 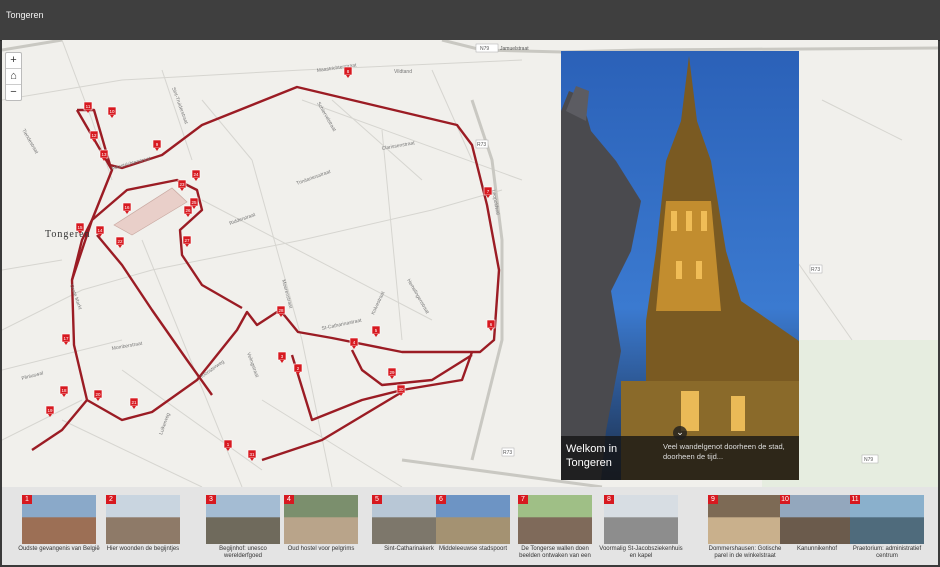 What do you see at coordinates (680, 433) in the screenshot?
I see `chevron-down-icon: ⌄` at bounding box center [680, 433].